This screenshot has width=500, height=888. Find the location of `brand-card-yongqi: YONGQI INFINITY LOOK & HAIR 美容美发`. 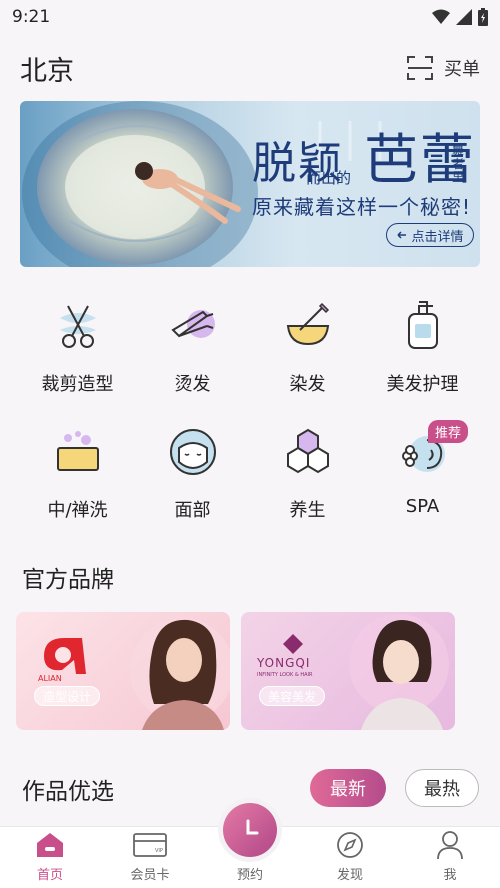

brand-card-yongqi: YONGQI INFINITY LOOK & HAIR 美容美发 is located at coordinates (348, 671).